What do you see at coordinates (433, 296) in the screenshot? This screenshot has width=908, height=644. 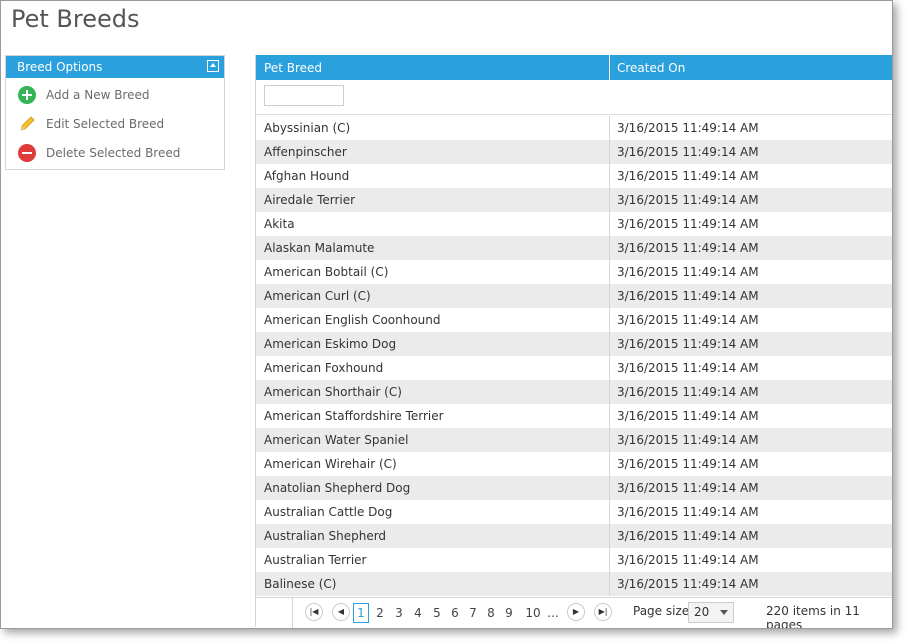 I see `breed-cell: American Curl (C)` at bounding box center [433, 296].